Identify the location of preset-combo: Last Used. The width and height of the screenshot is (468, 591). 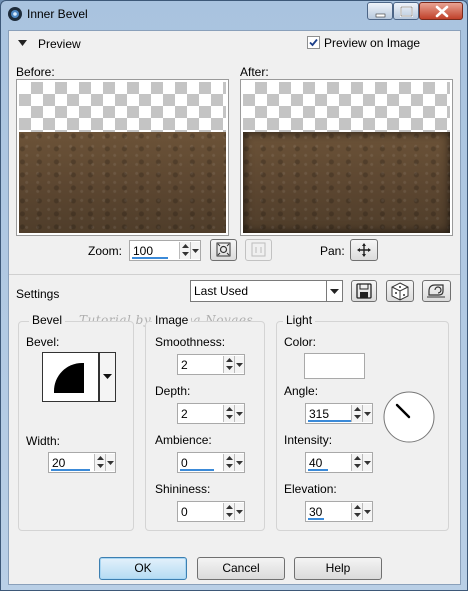
(266, 291).